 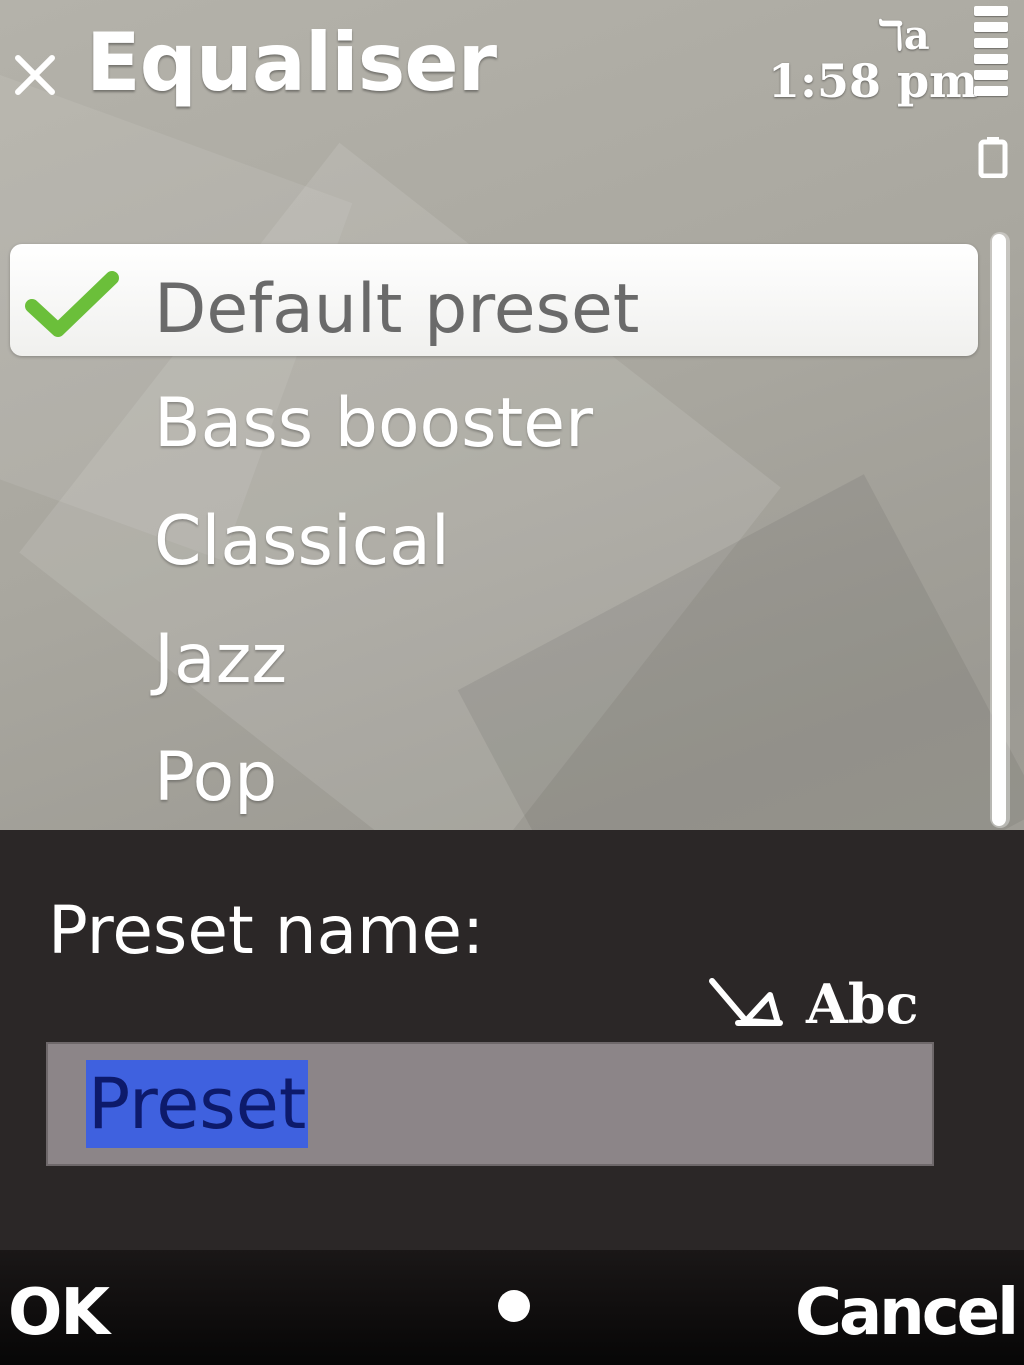 I want to click on center-key-dot, so click(x=514, y=1306).